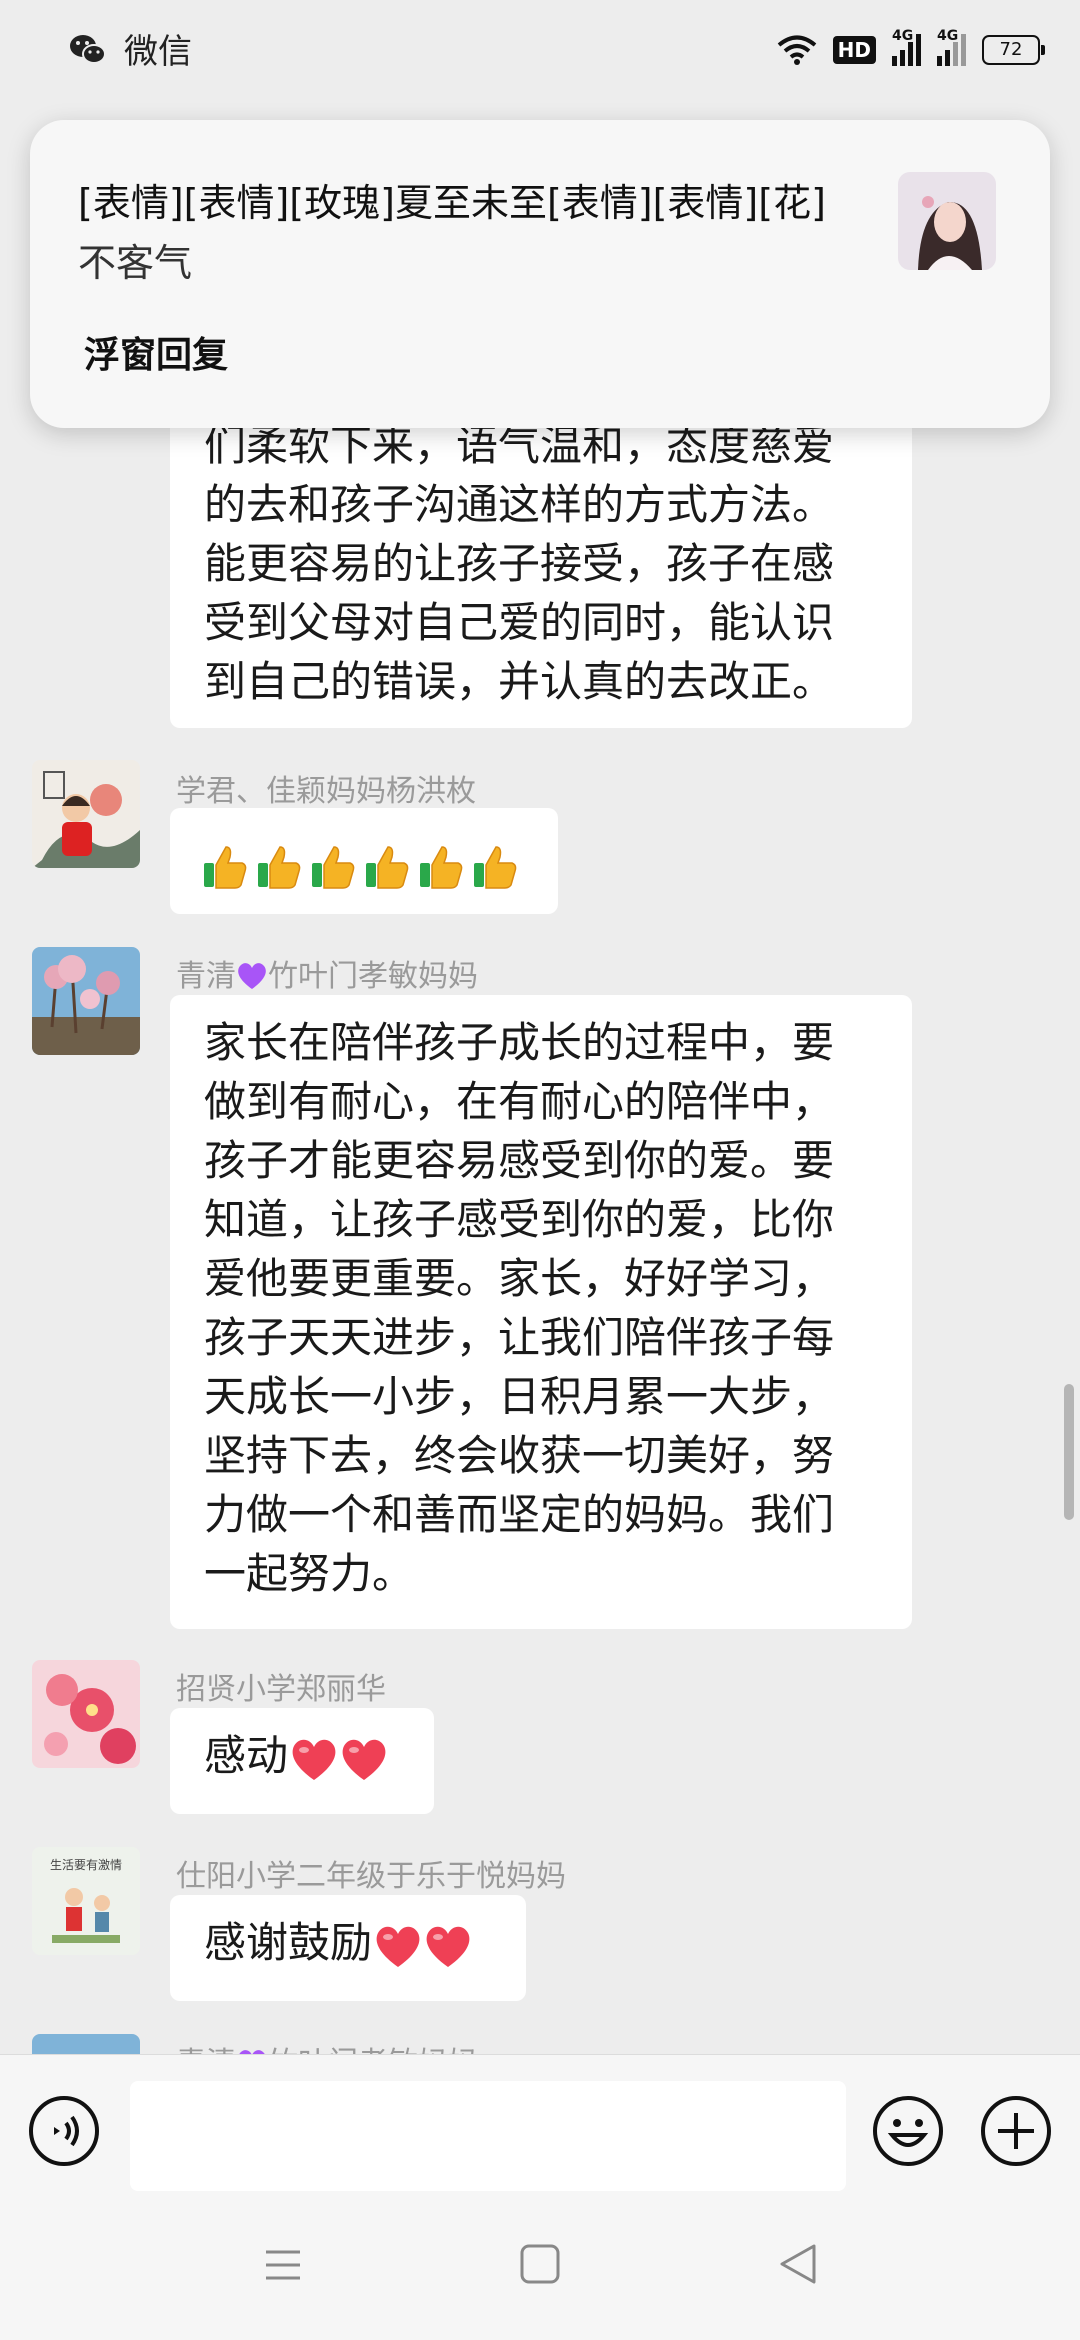 The height and width of the screenshot is (2340, 1080). I want to click on home-icon, so click(540, 2264).